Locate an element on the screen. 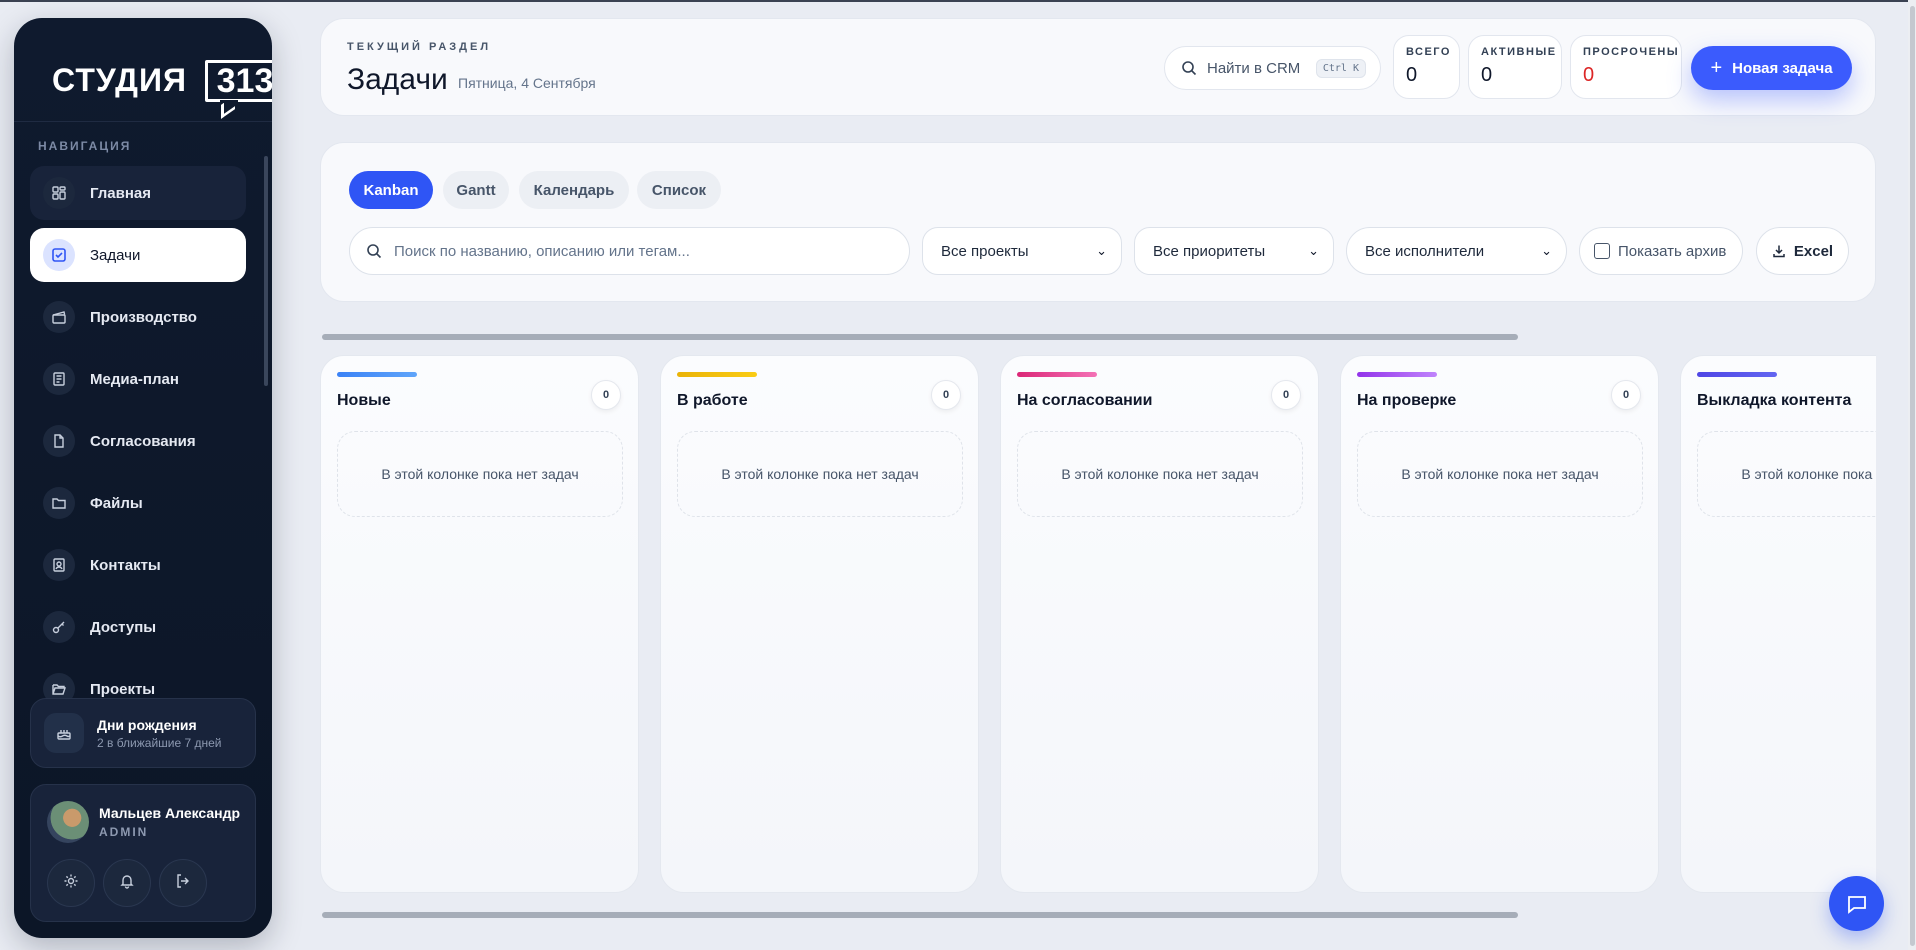  sun-icon is located at coordinates (71, 883).